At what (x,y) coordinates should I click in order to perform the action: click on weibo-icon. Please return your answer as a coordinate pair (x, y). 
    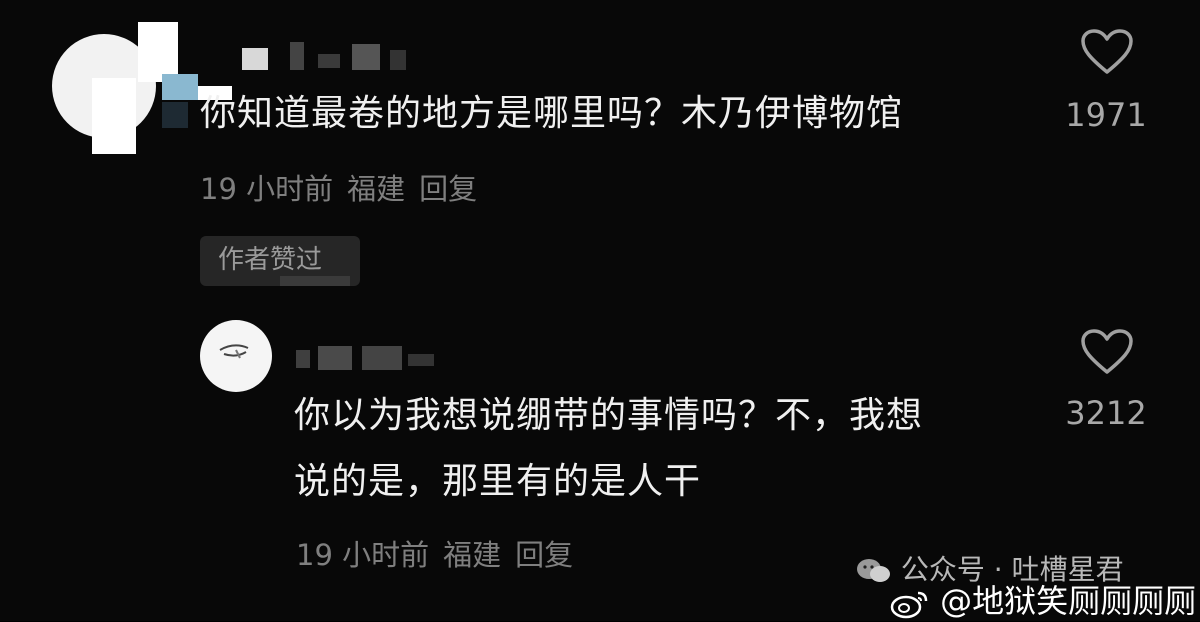
    Looking at the image, I should click on (909, 605).